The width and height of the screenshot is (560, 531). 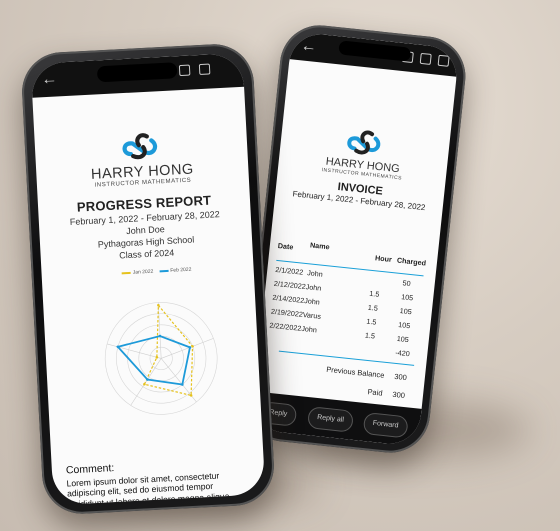 What do you see at coordinates (411, 261) in the screenshot?
I see `col-charged-header: Charged` at bounding box center [411, 261].